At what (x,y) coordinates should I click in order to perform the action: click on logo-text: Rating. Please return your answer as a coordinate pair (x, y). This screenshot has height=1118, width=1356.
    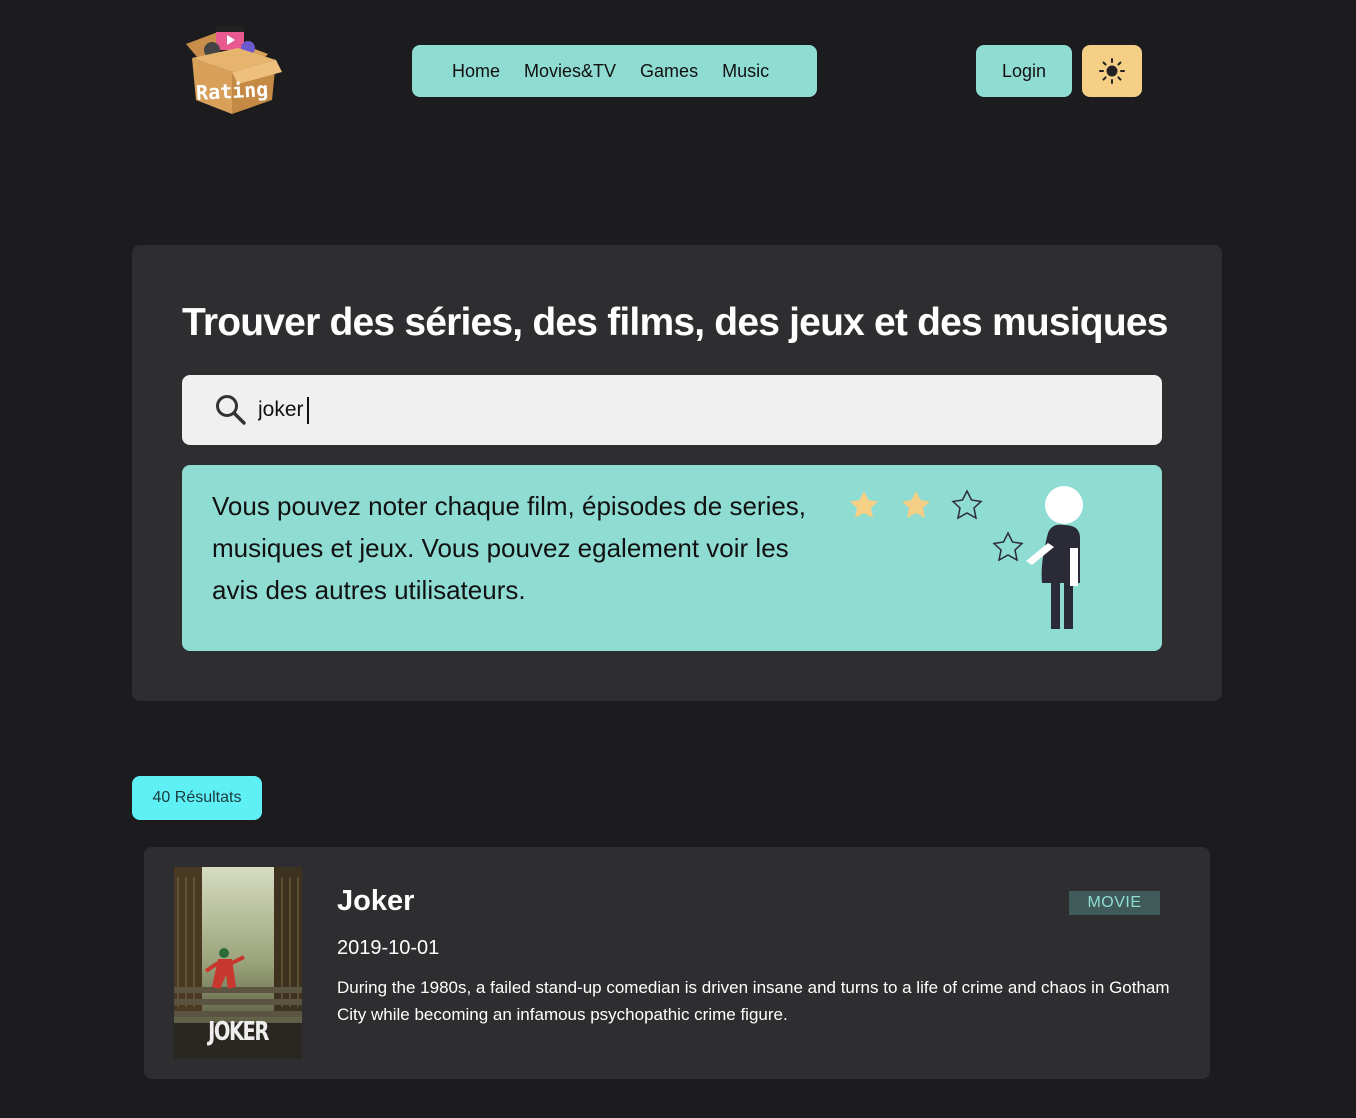
    Looking at the image, I should click on (232, 91).